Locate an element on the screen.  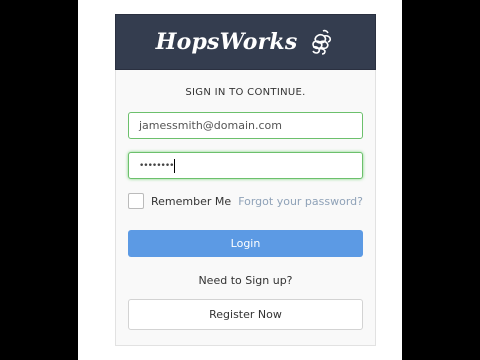
brand-header: HopsWorks is located at coordinates (245, 42).